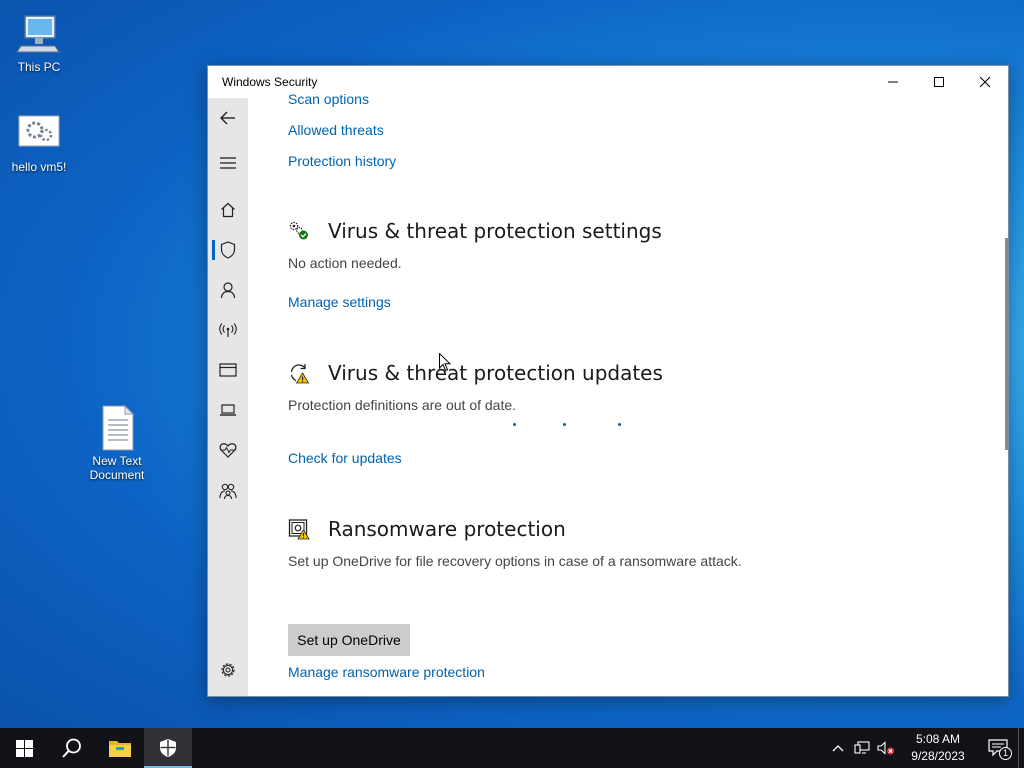  I want to click on settings-gears-check-icon, so click(298, 230).